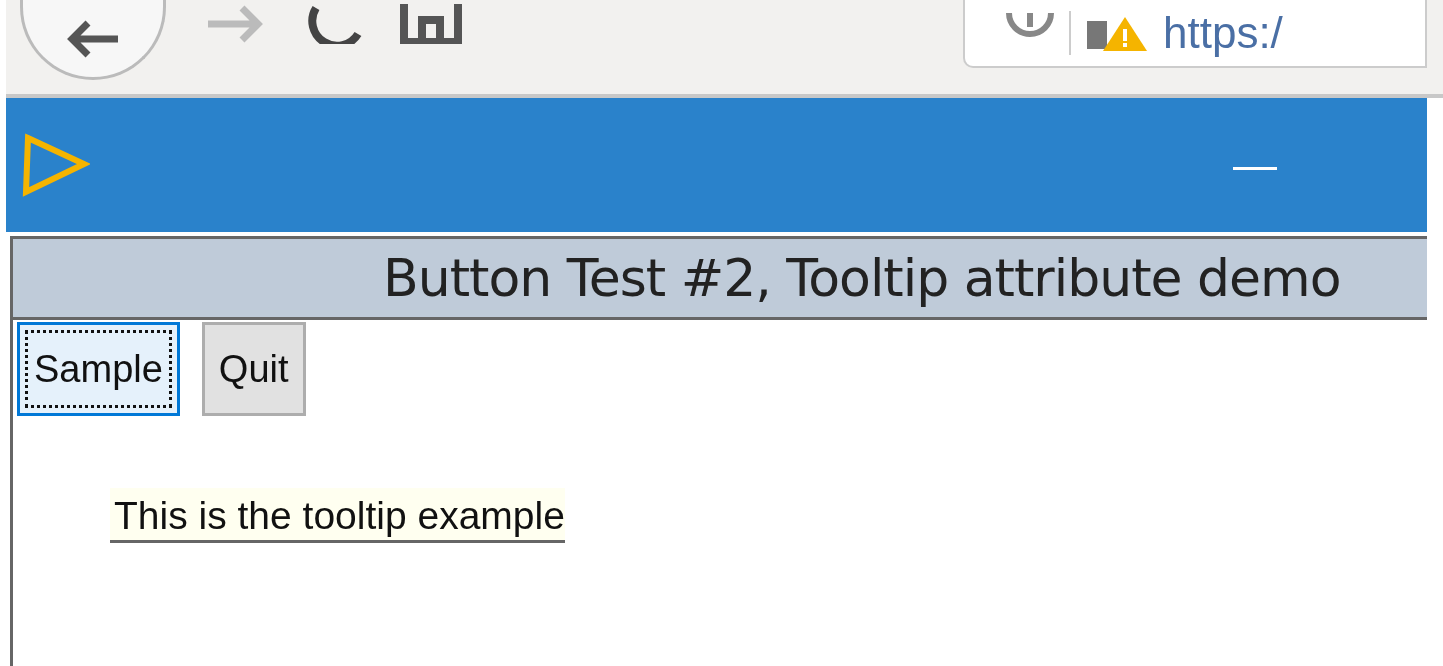 Image resolution: width=1443 pixels, height=666 pixels. Describe the element at coordinates (336, 24) in the screenshot. I see `reload-icon` at that location.